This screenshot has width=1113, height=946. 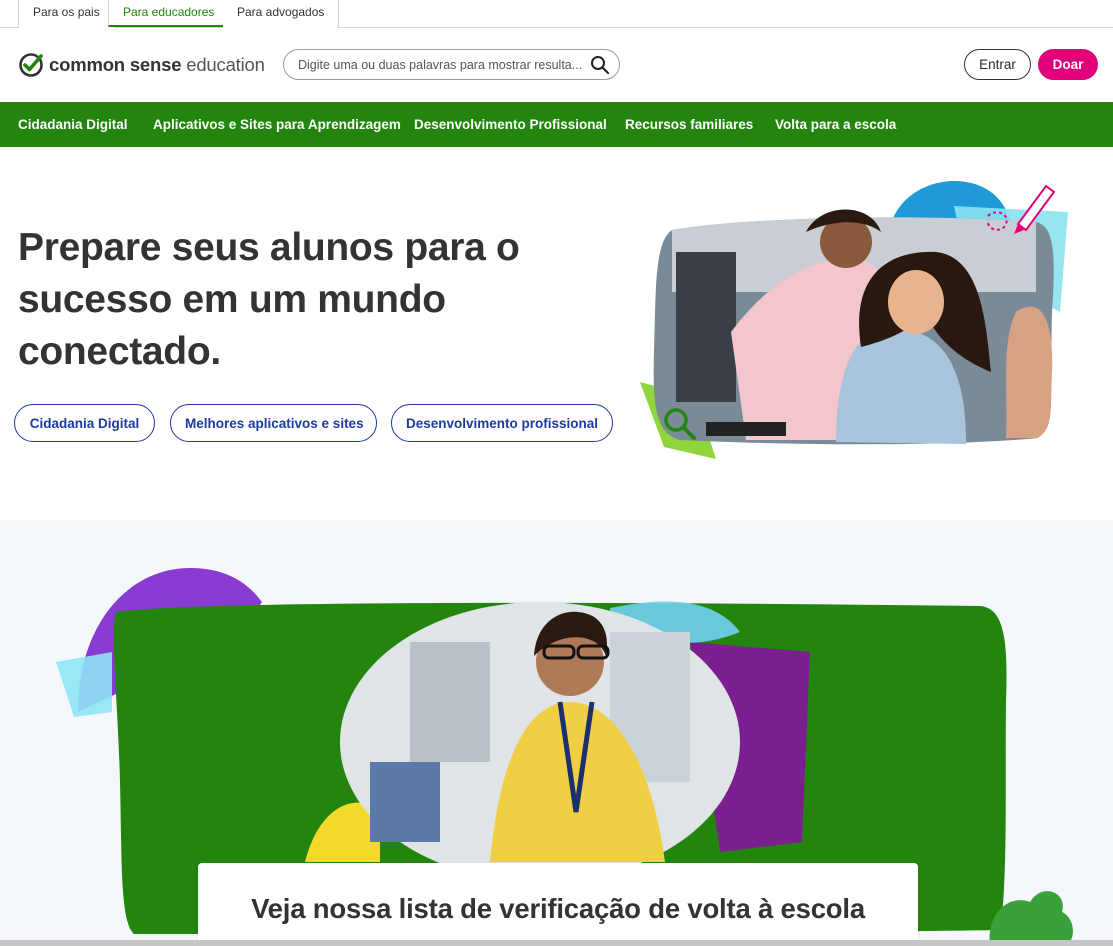 I want to click on hero-illustration, so click(x=854, y=320).